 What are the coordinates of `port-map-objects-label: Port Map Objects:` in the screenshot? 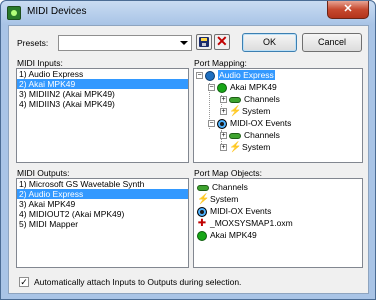 It's located at (228, 173).